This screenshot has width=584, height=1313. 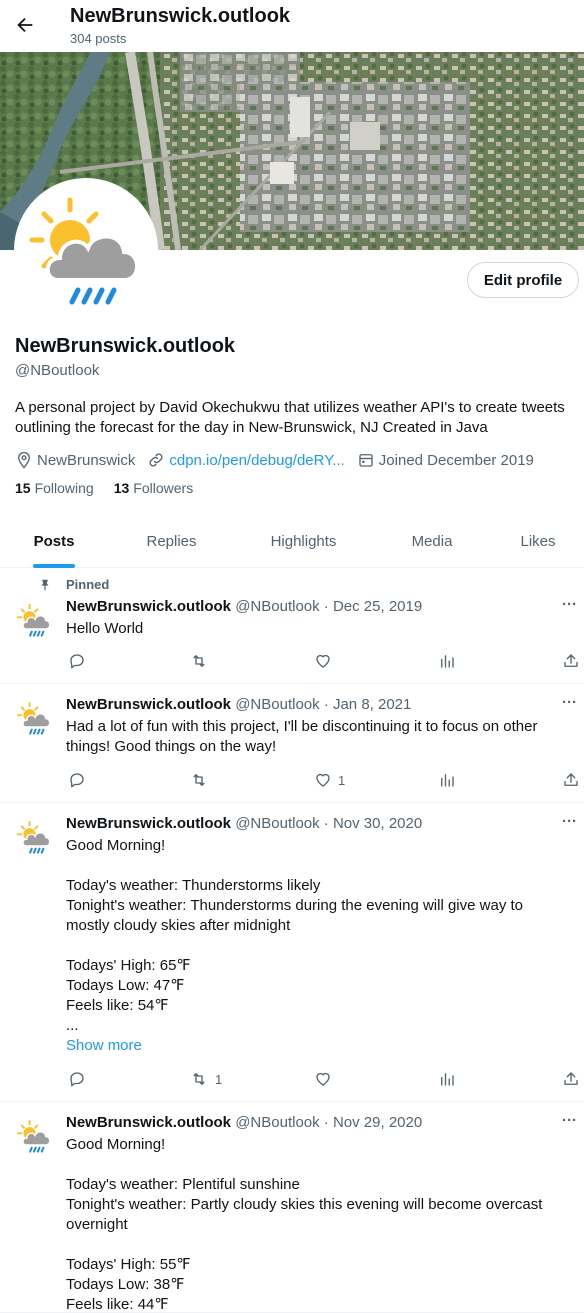 I want to click on tweet-line: Todays' High: 65℉, so click(x=128, y=965).